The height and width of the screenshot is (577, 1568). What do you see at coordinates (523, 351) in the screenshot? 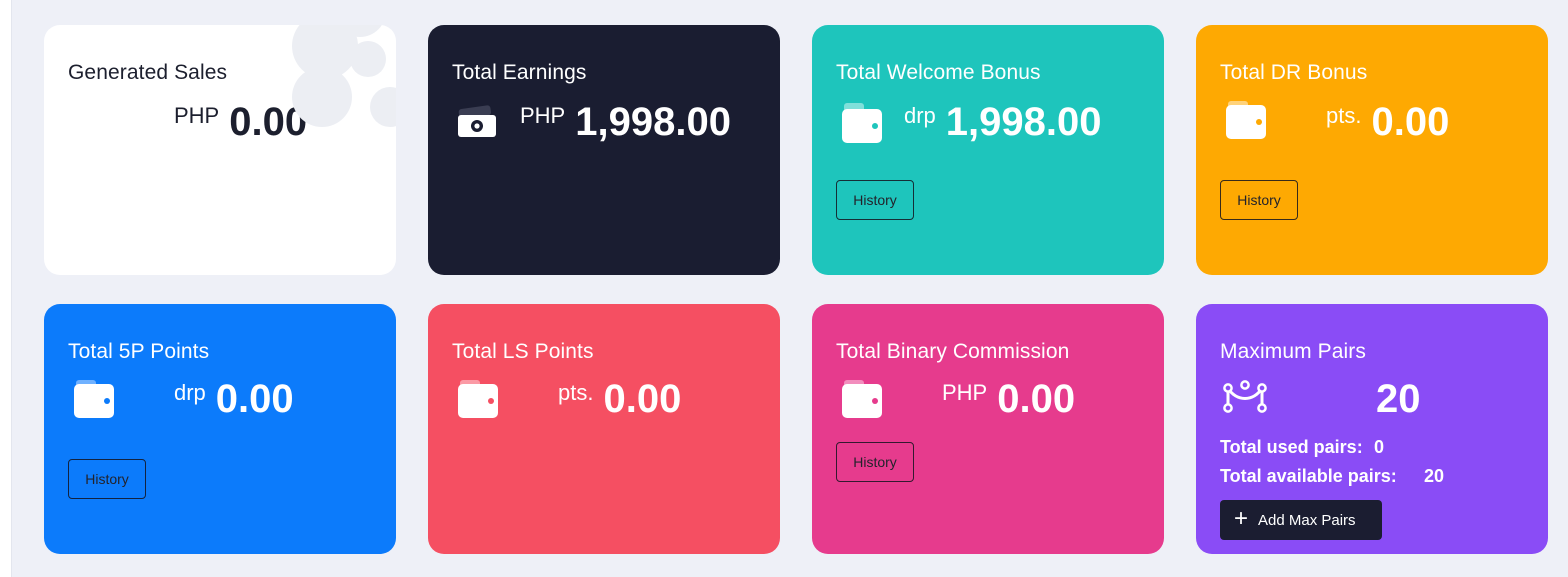
I see `card-title: Total LS Points` at bounding box center [523, 351].